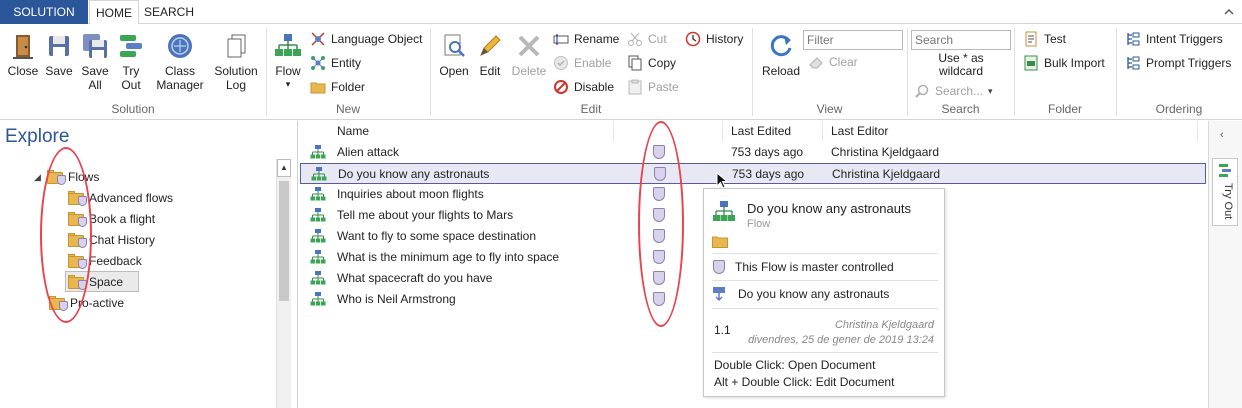 The width and height of the screenshot is (1242, 408). What do you see at coordinates (284, 241) in the screenshot?
I see `scroll-thumb` at bounding box center [284, 241].